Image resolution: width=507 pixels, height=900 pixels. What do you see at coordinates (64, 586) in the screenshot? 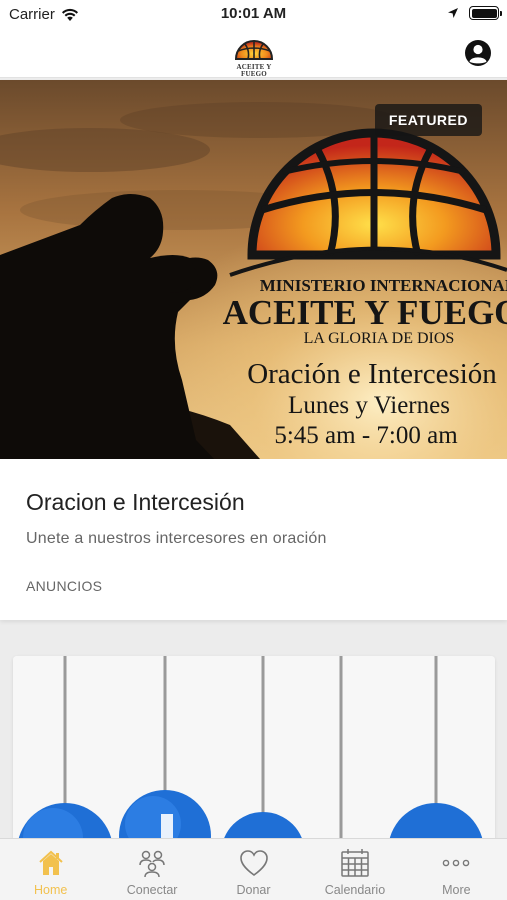
I see `card-category: ANUNCIOS` at bounding box center [64, 586].